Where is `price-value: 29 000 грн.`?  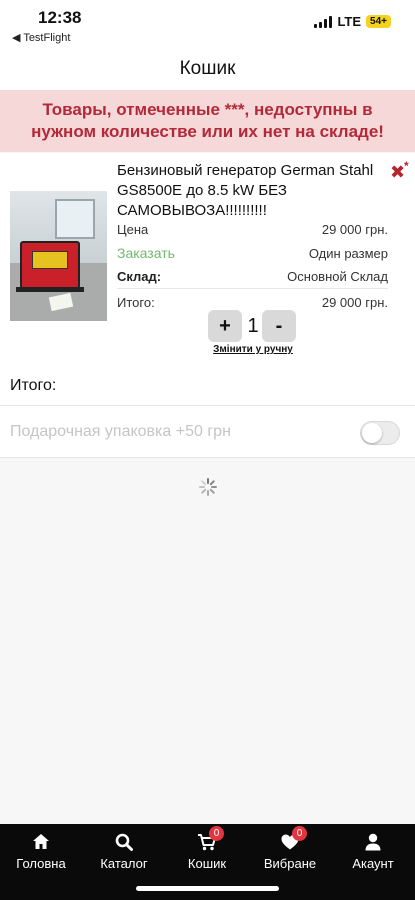 price-value: 29 000 грн. is located at coordinates (354, 229).